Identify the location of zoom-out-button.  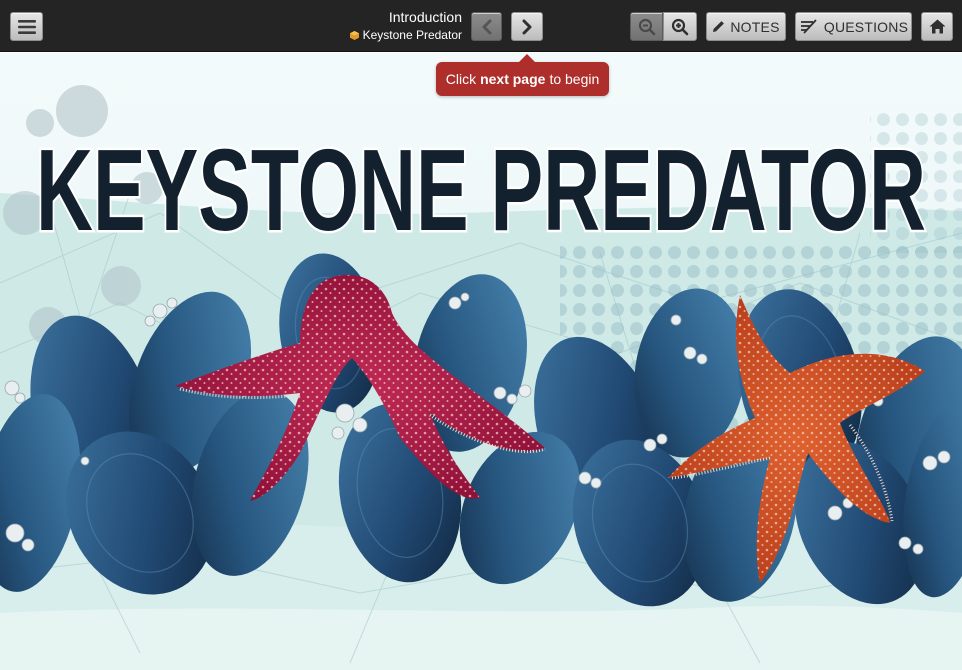
(646, 26).